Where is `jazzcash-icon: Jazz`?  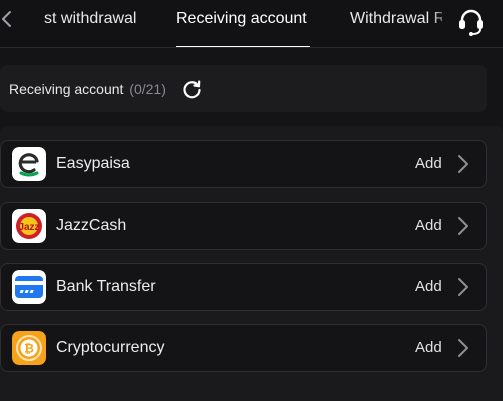 jazzcash-icon: Jazz is located at coordinates (29, 226).